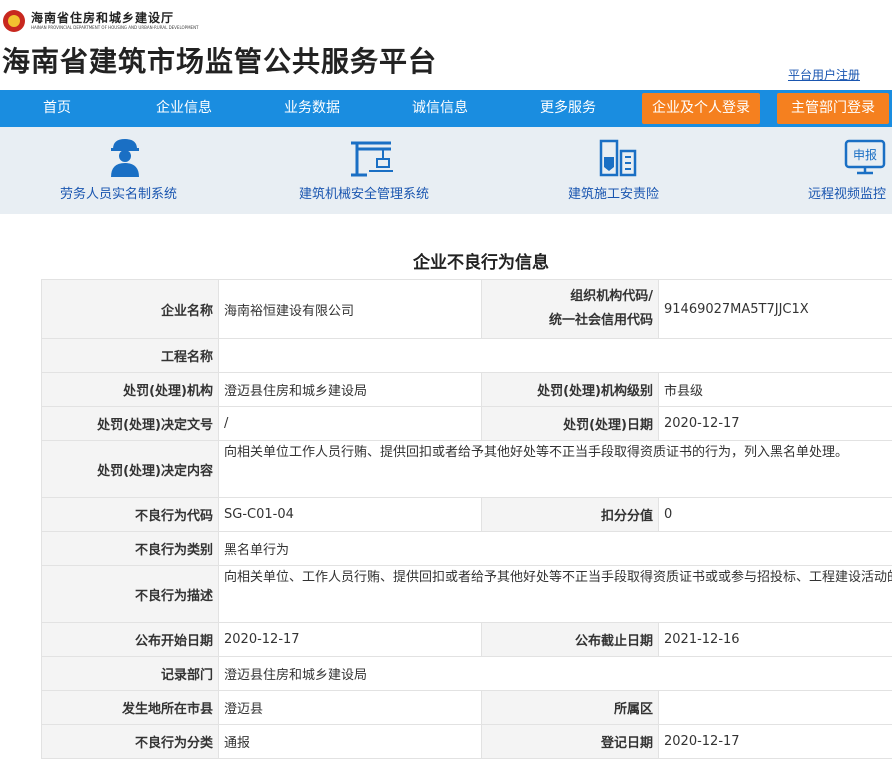 This screenshot has width=892, height=761. What do you see at coordinates (833, 108) in the screenshot?
I see `admin-login-button: 主管部门登录` at bounding box center [833, 108].